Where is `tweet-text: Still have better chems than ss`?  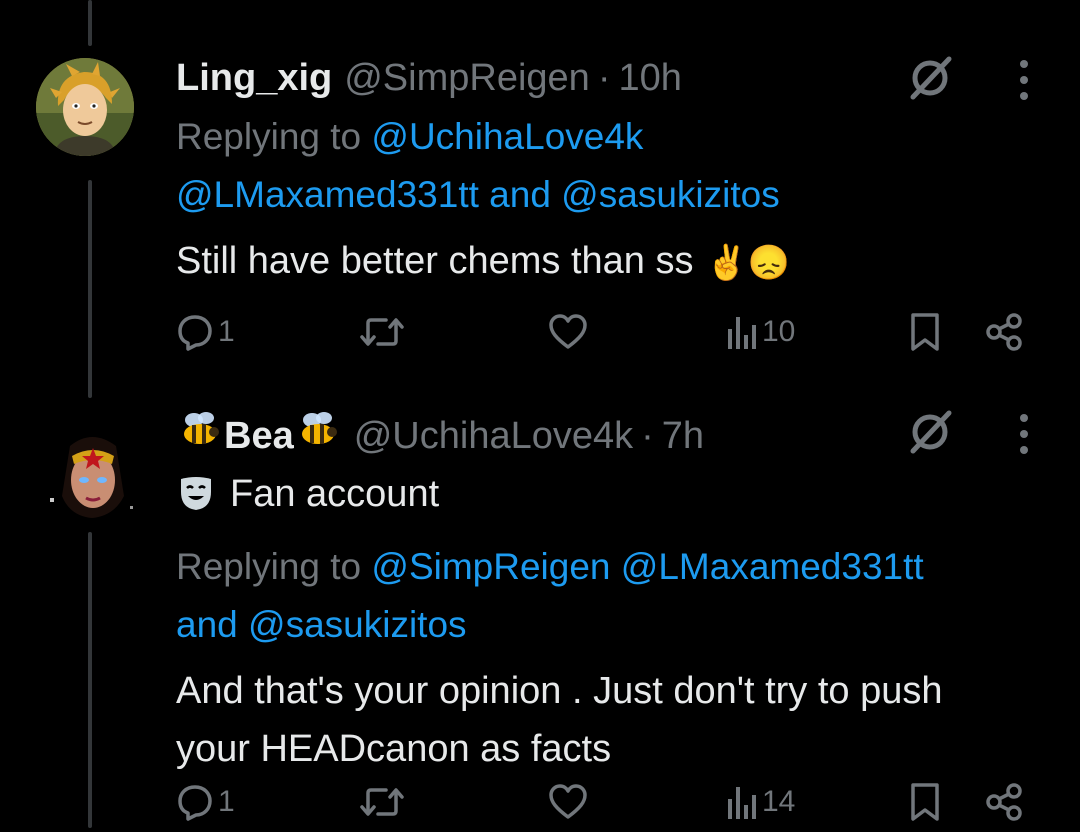
tweet-text: Still have better chems than ss is located at coordinates (435, 261).